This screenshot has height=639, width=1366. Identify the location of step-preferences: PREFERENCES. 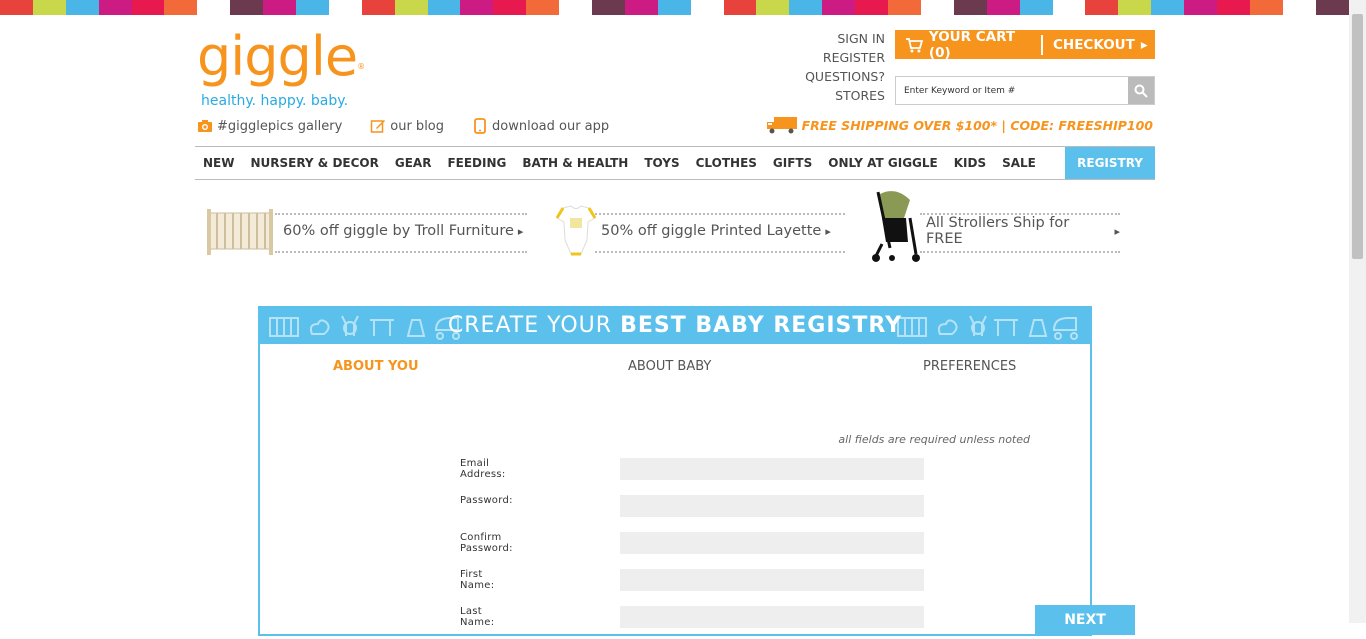
(969, 366).